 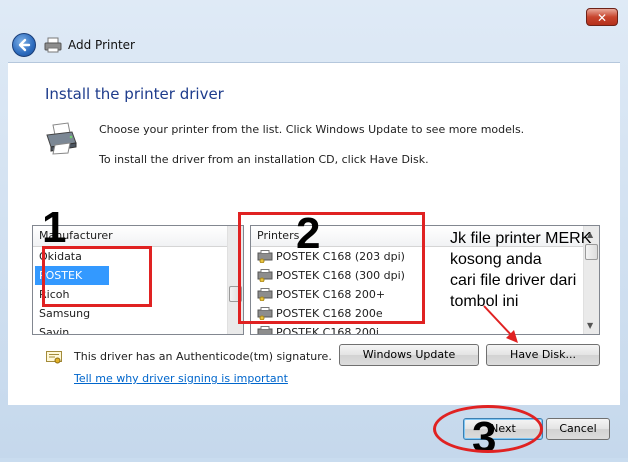 What do you see at coordinates (496, 259) in the screenshot?
I see `annotation-note-line: kosong anda` at bounding box center [496, 259].